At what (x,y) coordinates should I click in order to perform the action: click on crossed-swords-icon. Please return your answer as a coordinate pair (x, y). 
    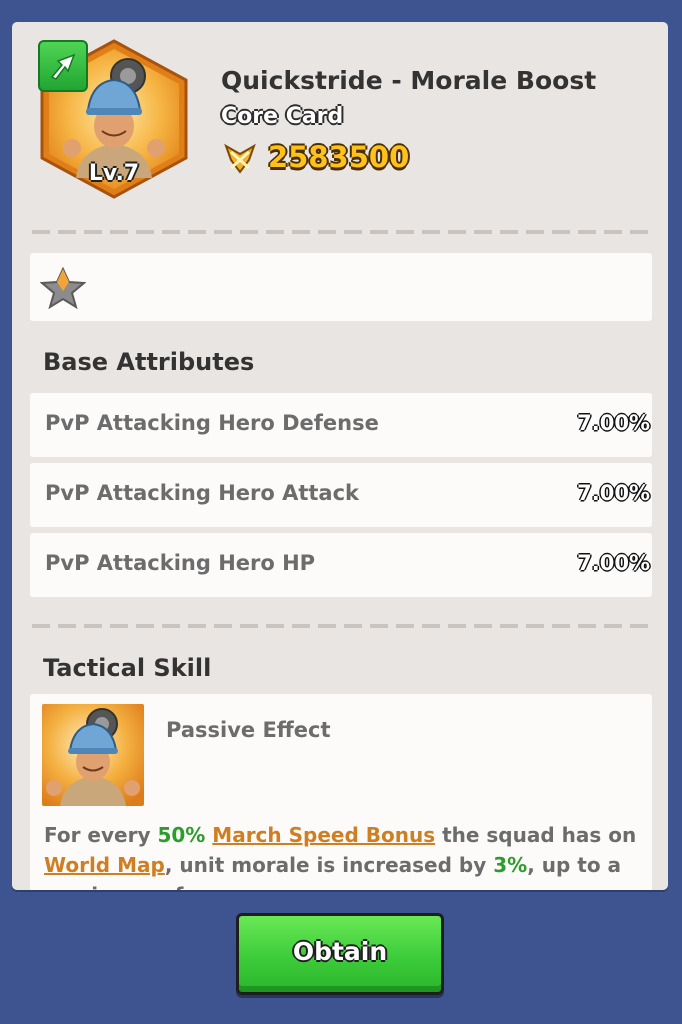
    Looking at the image, I should click on (240, 158).